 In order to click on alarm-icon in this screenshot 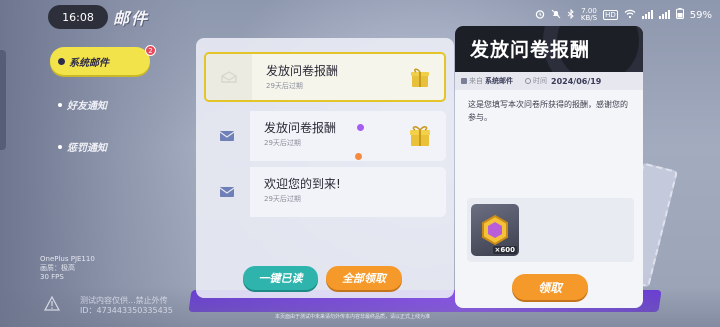, I will do `click(540, 15)`.